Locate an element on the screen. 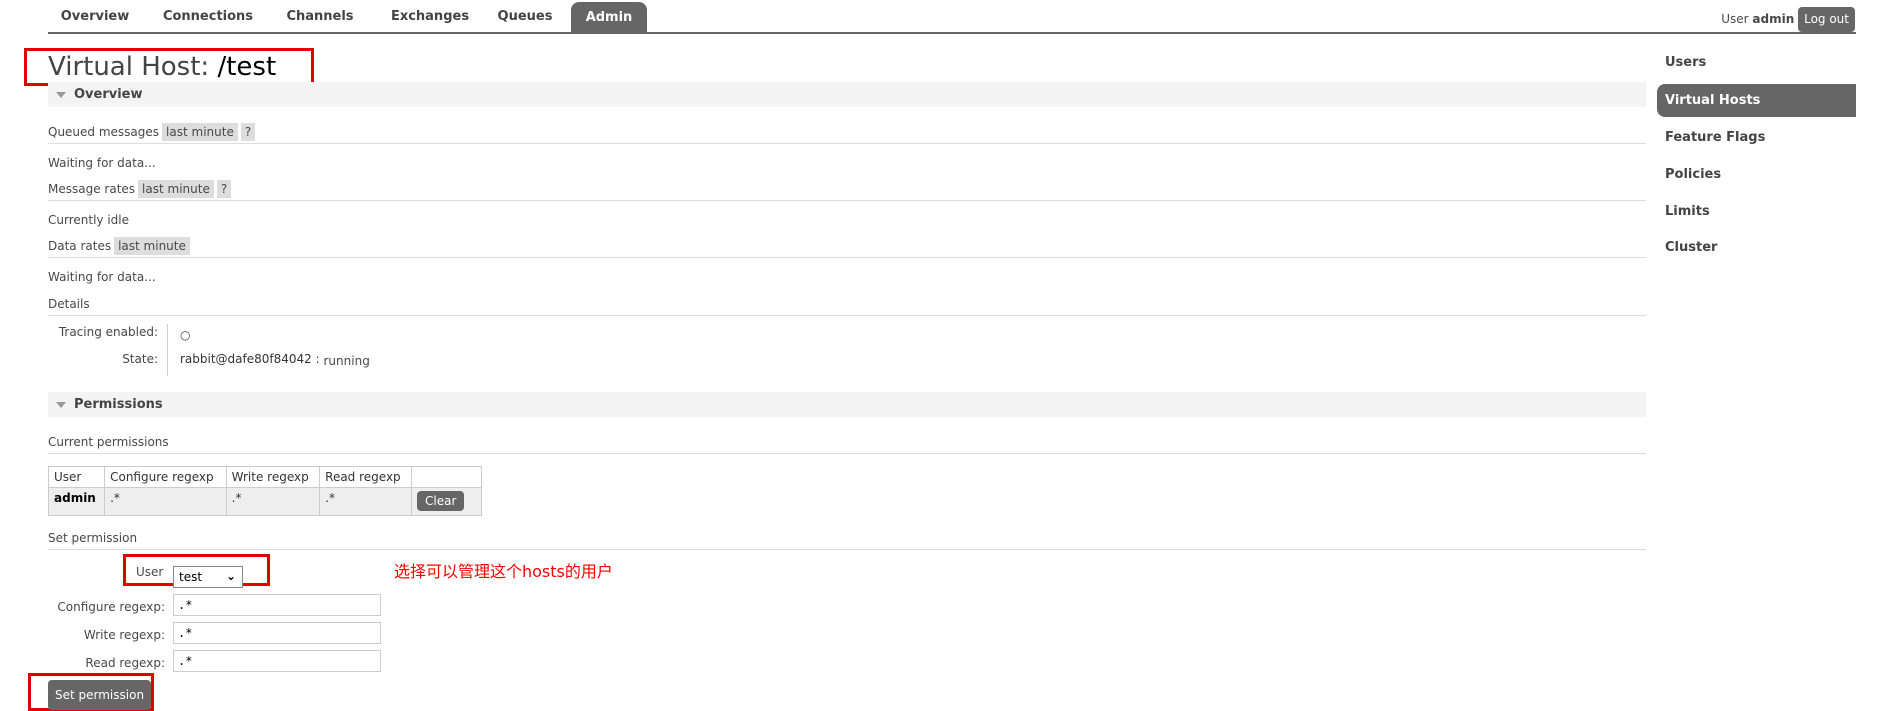 The width and height of the screenshot is (1893, 711). tab-queues: Queues is located at coordinates (525, 16).